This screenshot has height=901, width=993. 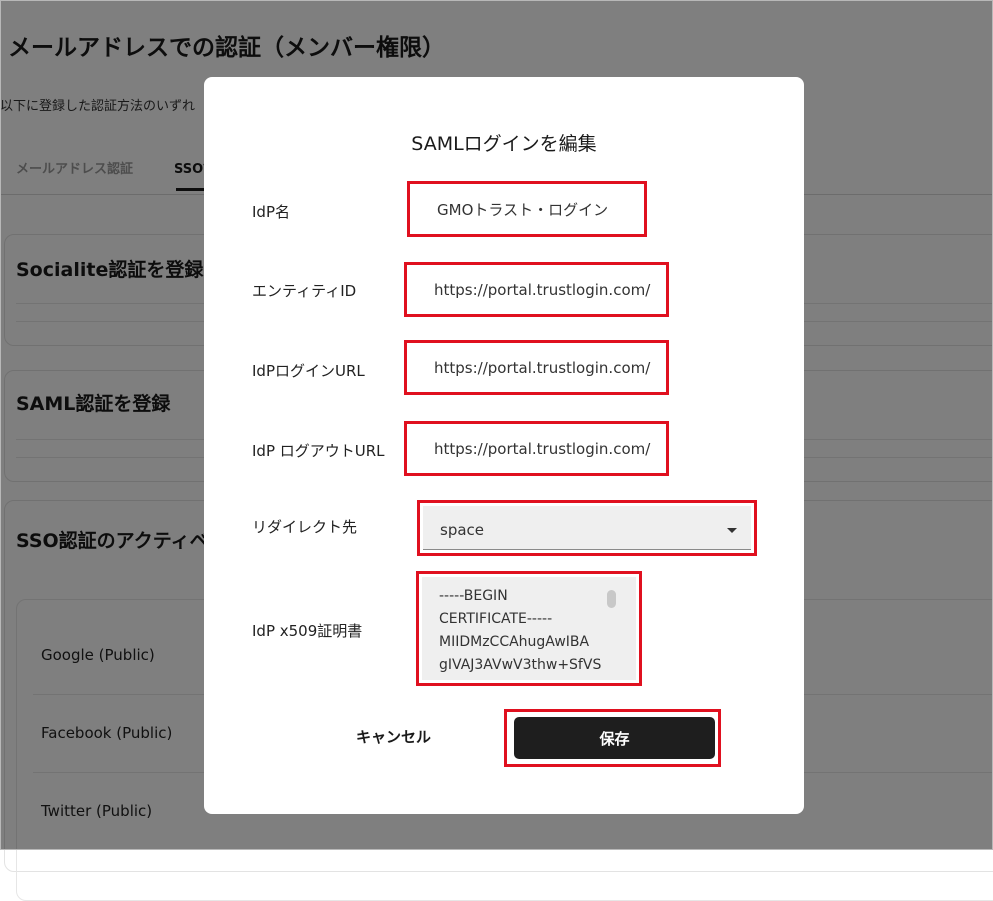 I want to click on entity-id-label: エンティティID, so click(x=304, y=291).